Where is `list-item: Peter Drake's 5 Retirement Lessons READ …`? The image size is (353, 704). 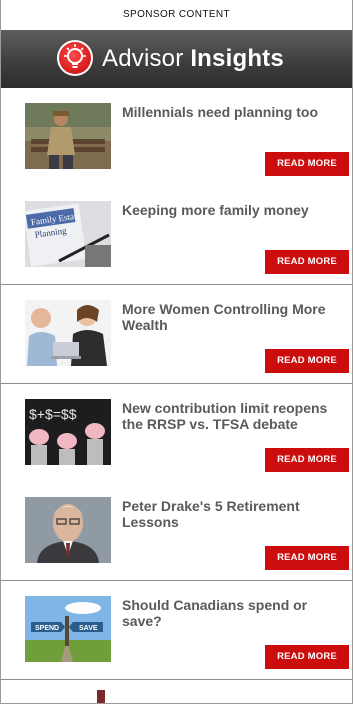 list-item: Peter Drake's 5 Retirement Lessons READ … is located at coordinates (176, 531).